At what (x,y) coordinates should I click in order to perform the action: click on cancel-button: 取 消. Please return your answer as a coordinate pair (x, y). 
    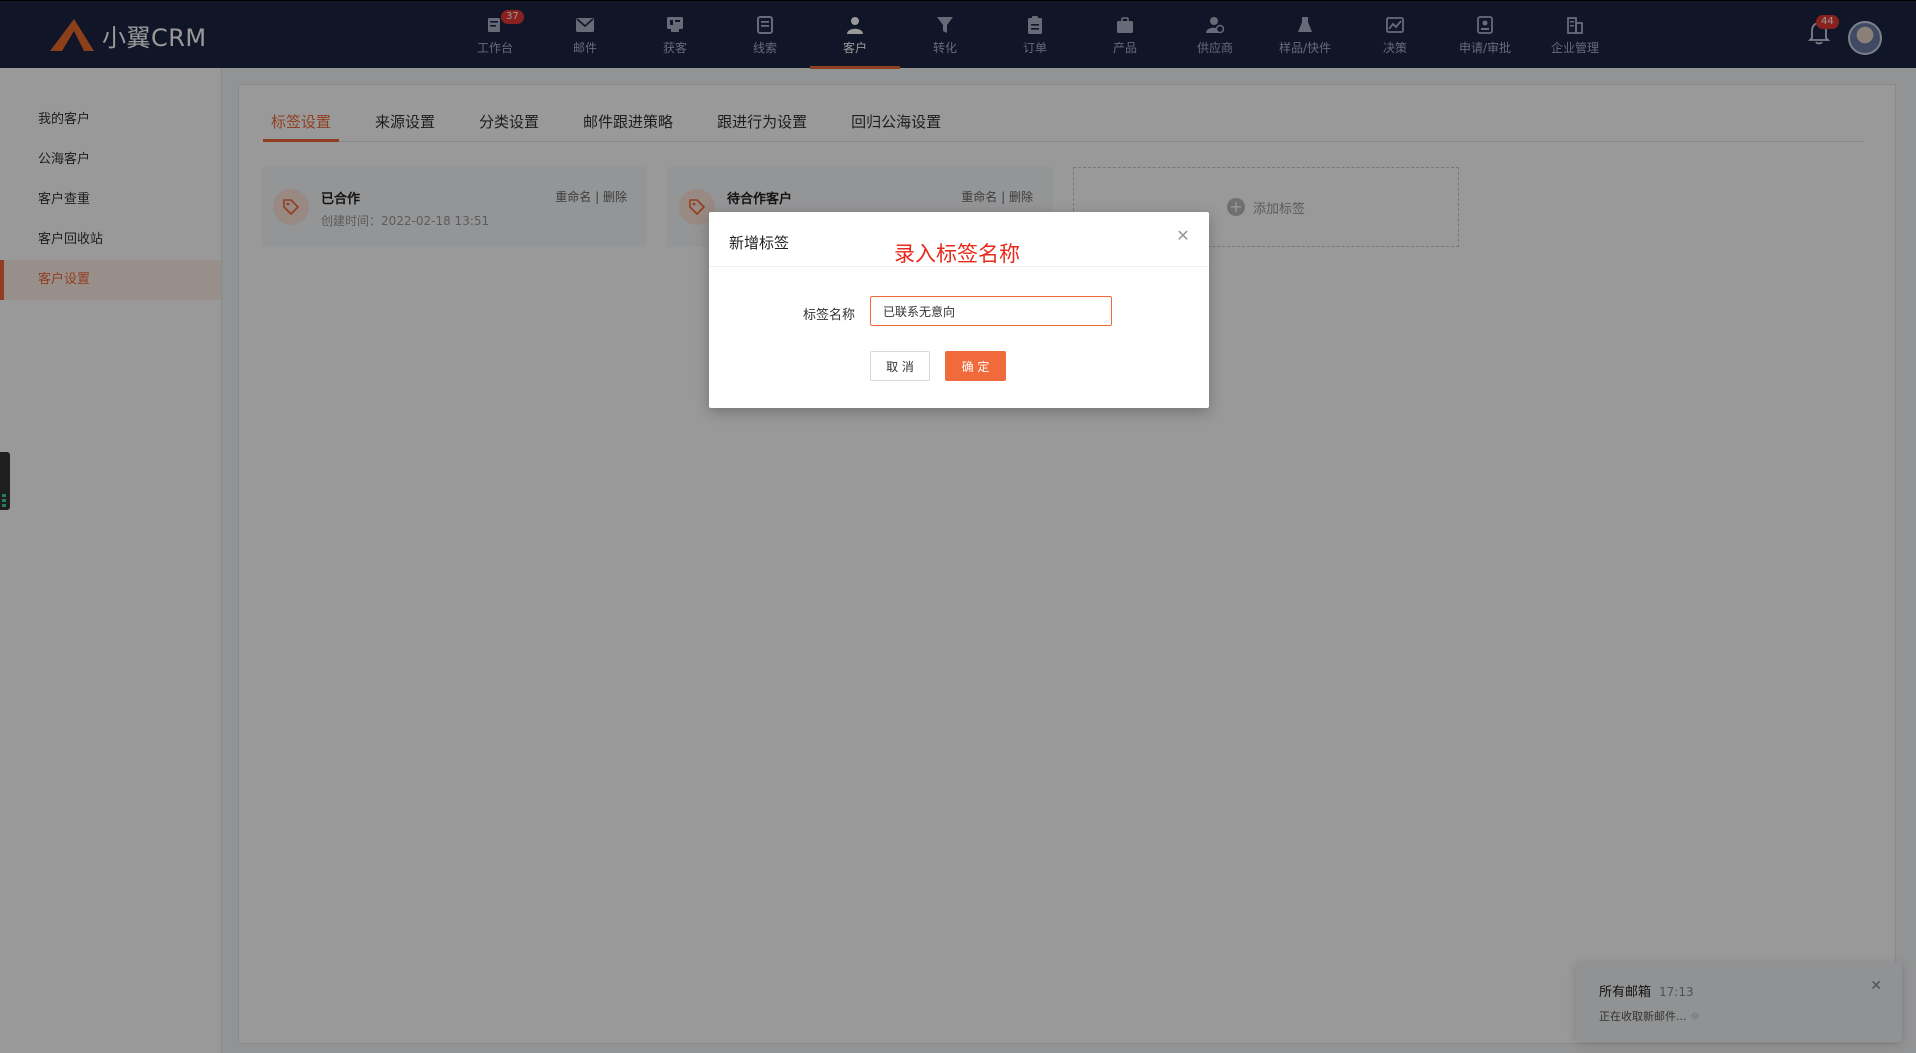
    Looking at the image, I should click on (900, 366).